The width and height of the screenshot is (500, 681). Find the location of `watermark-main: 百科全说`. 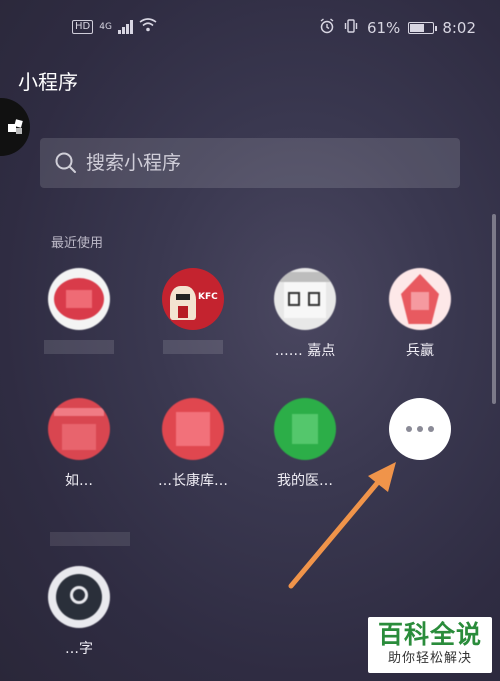

watermark-main: 百科全说 is located at coordinates (429, 634).